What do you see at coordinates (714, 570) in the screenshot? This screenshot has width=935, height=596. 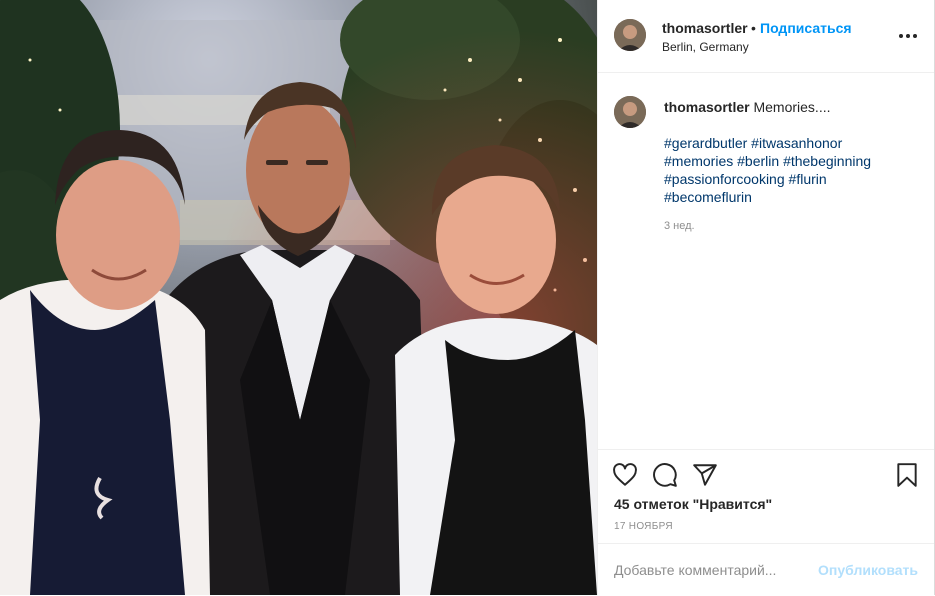 I see `comment-input` at bounding box center [714, 570].